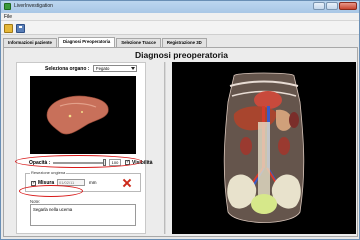 The image size is (360, 240). What do you see at coordinates (33, 6) in the screenshot?
I see `window-title: LiverInvestigation` at bounding box center [33, 6].